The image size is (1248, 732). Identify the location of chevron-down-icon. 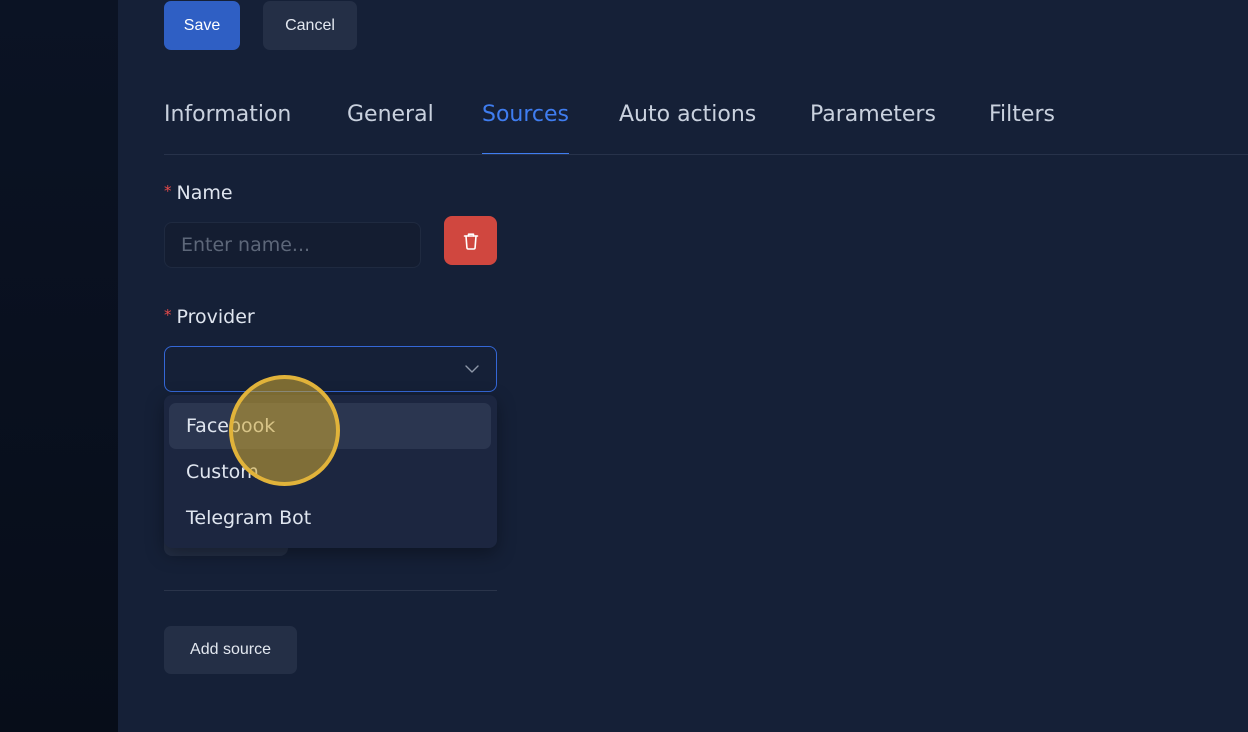
(472, 369).